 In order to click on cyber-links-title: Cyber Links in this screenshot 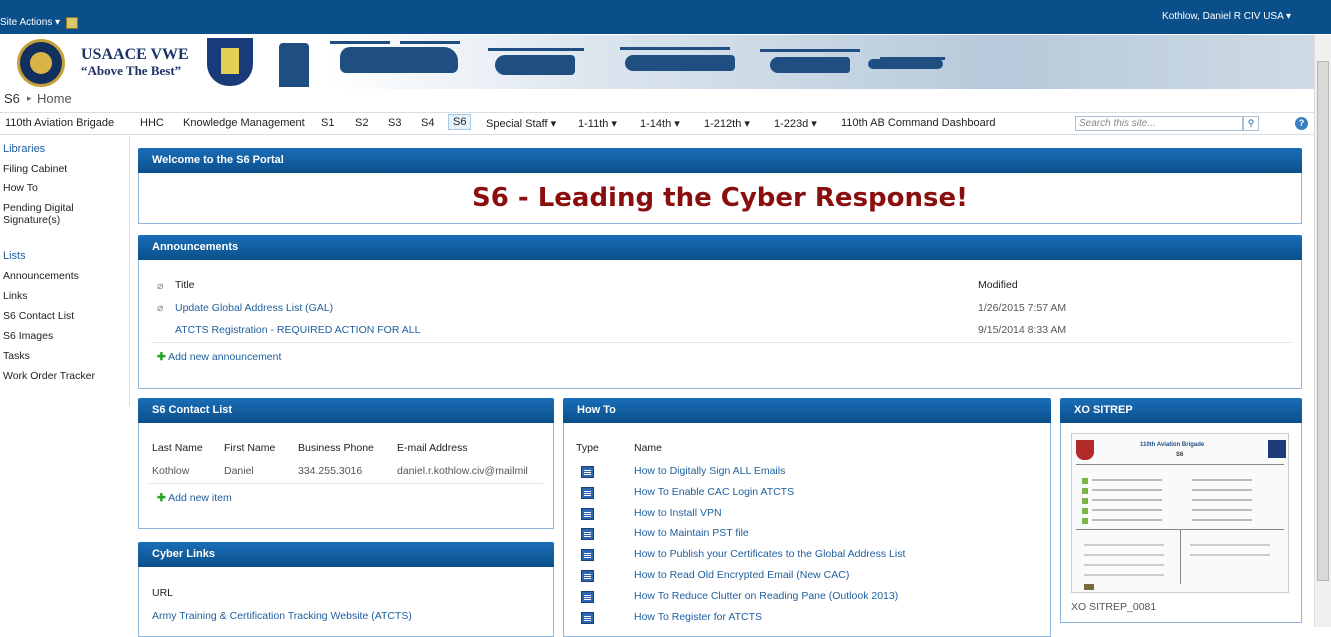, I will do `click(346, 554)`.